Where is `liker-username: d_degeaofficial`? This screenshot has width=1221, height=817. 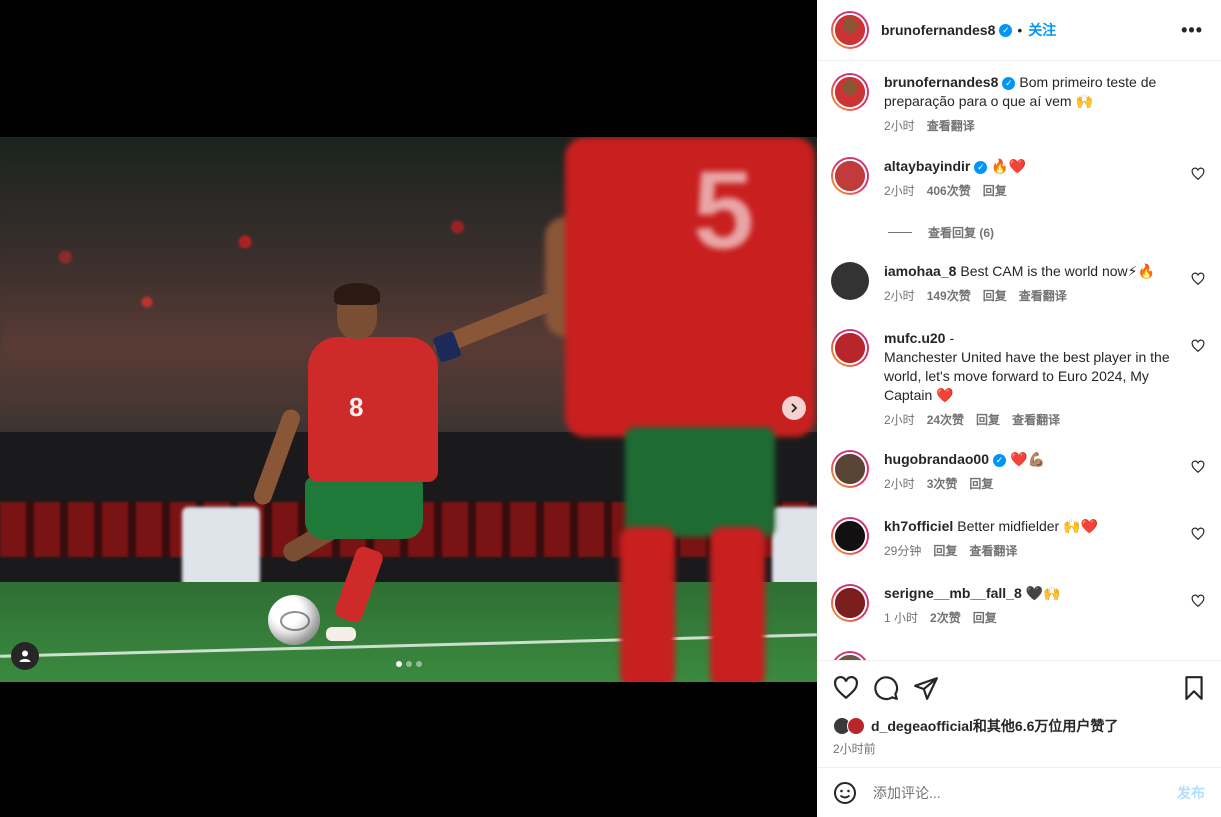 liker-username: d_degeaofficial is located at coordinates (922, 726).